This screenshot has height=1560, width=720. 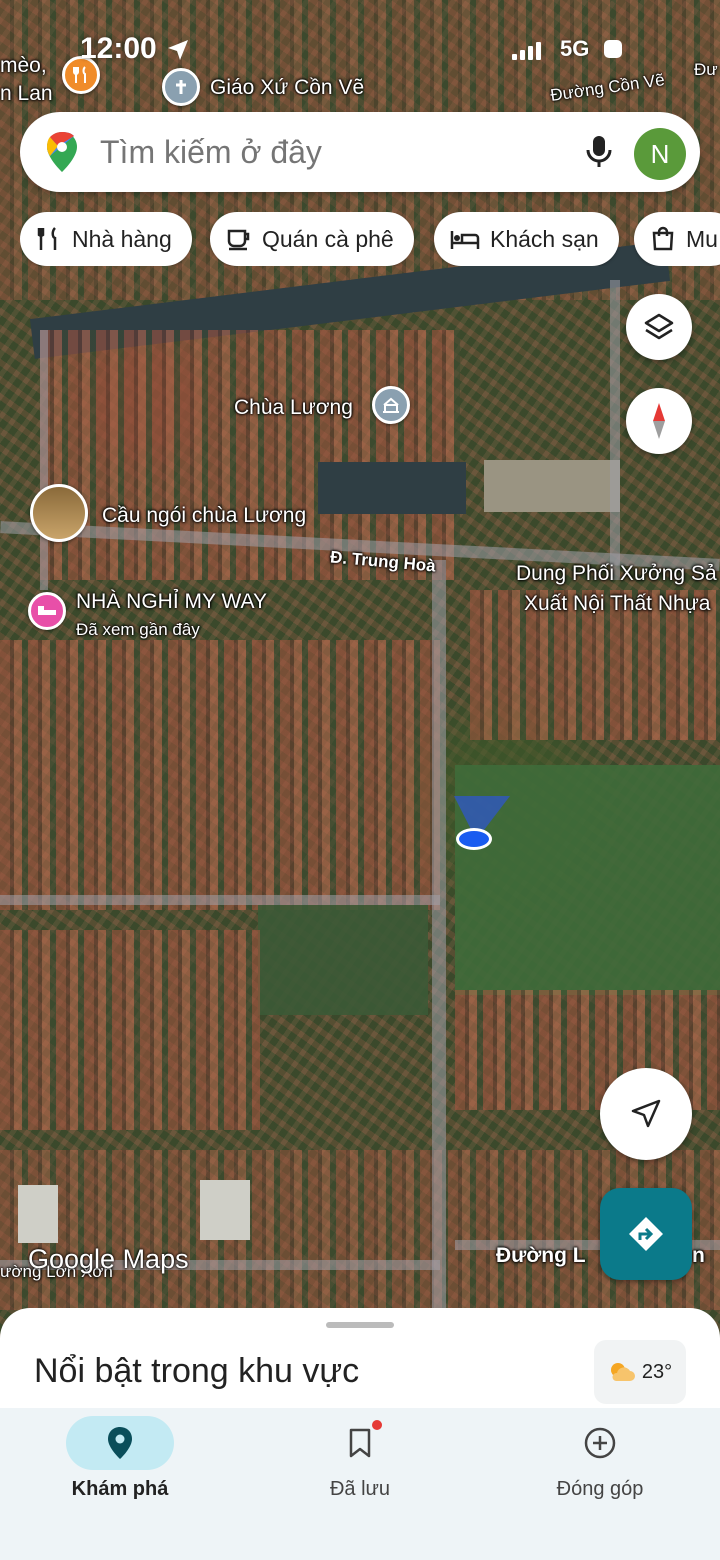 I want to click on chip-cafes: Quán cà phê, so click(x=312, y=239).